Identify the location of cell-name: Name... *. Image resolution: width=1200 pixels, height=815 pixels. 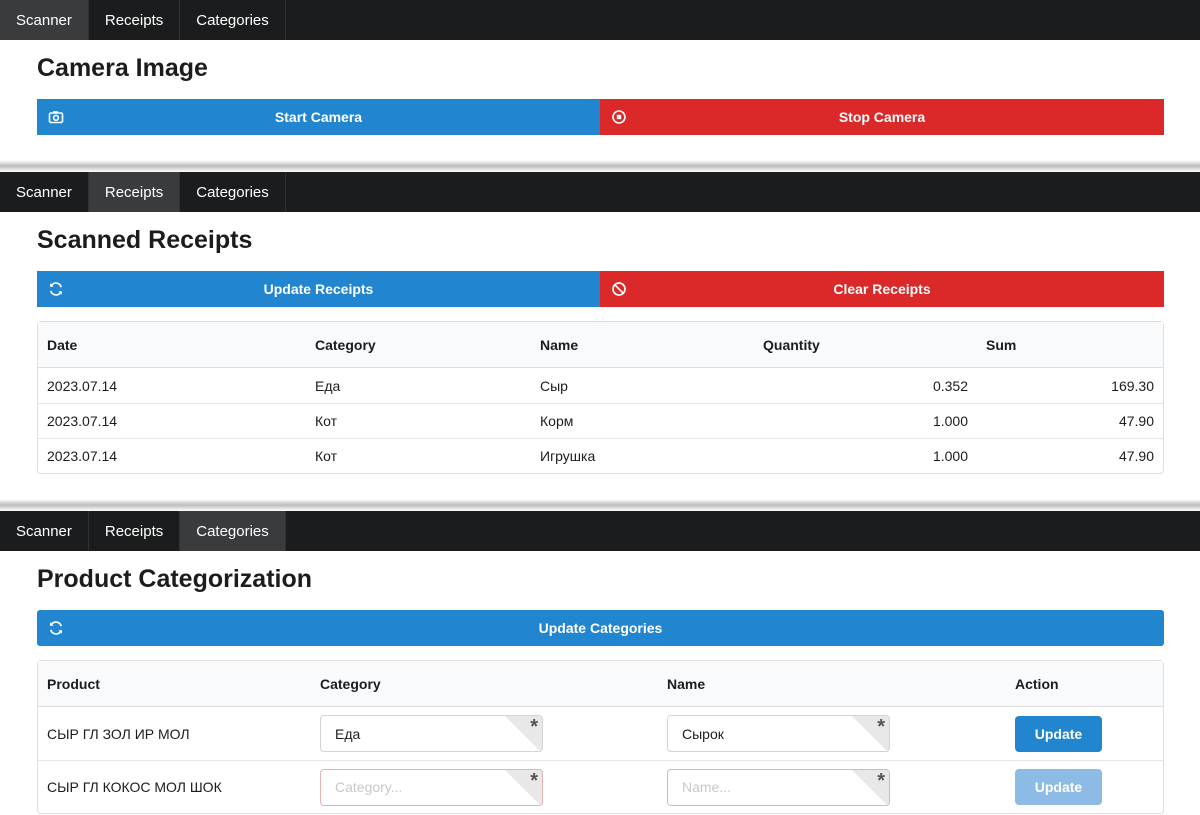
(832, 786).